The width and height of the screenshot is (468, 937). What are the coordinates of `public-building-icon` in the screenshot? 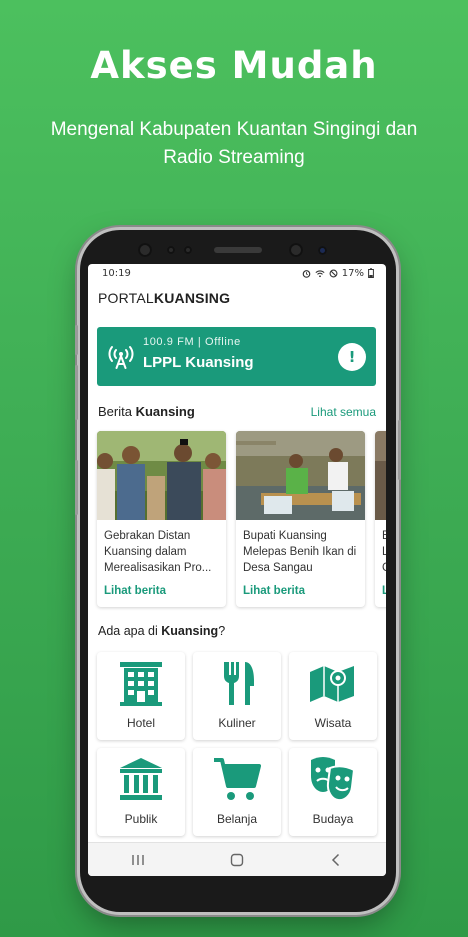 It's located at (141, 779).